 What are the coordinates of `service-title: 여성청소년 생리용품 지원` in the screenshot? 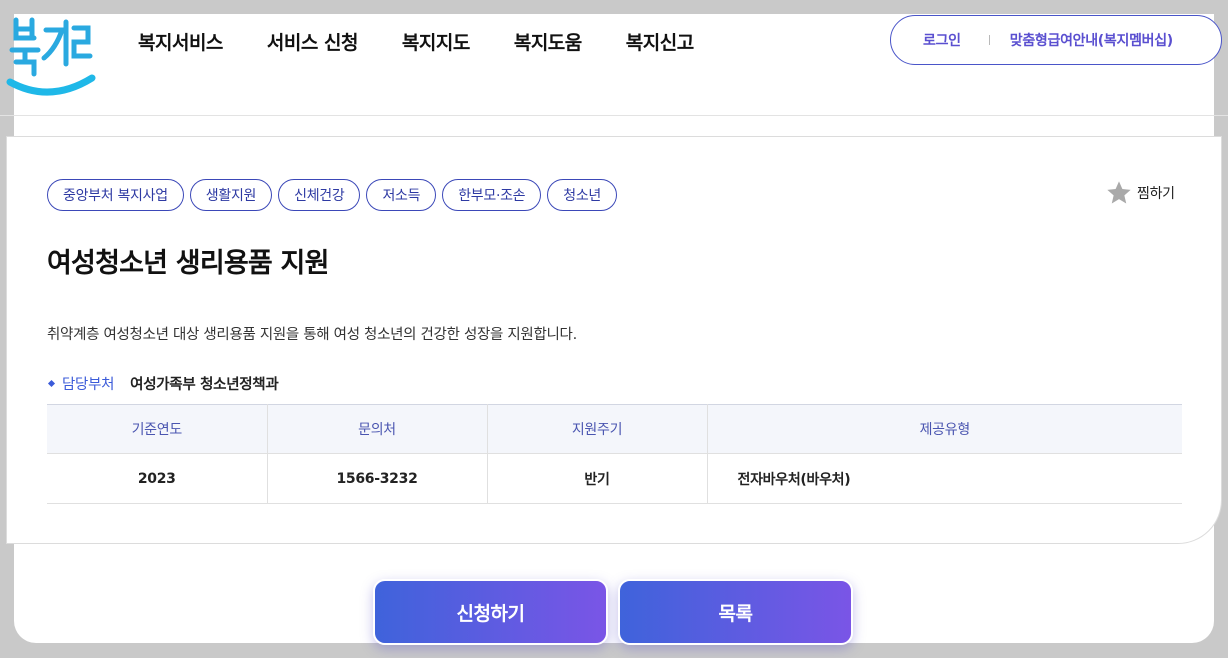 It's located at (188, 263).